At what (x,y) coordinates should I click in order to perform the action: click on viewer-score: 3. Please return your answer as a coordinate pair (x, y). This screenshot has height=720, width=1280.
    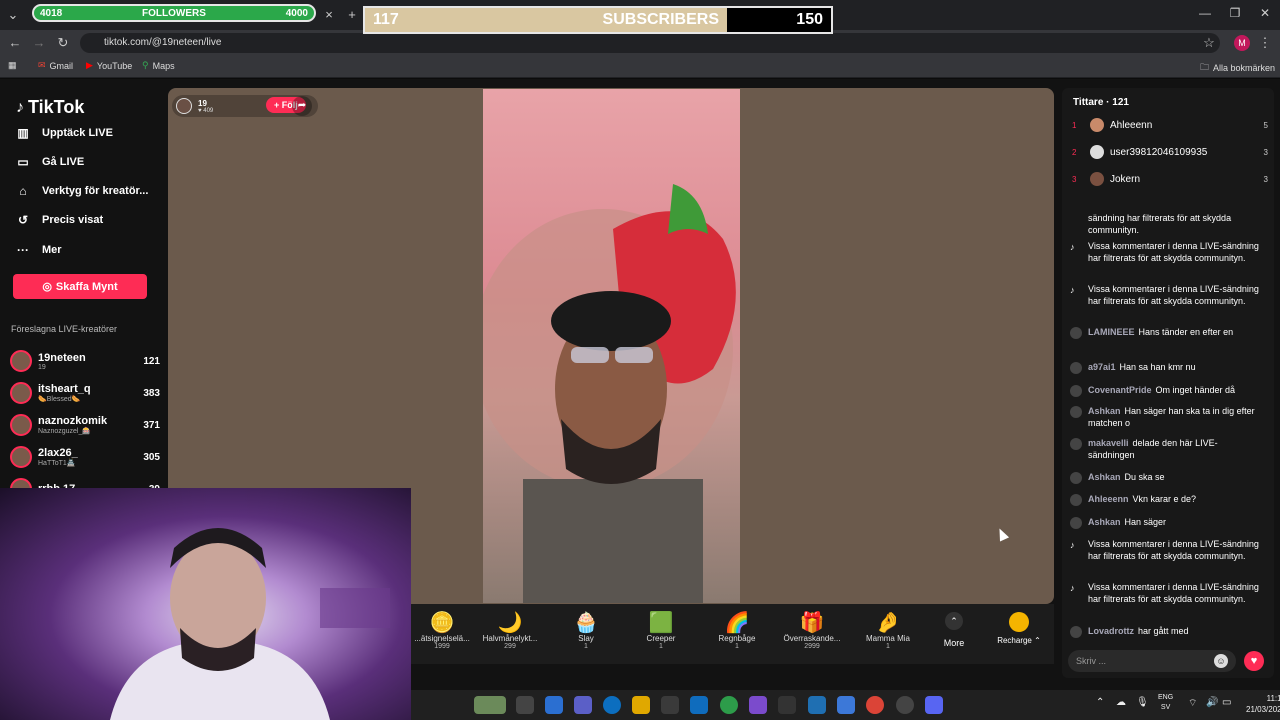
    Looking at the image, I should click on (1265, 179).